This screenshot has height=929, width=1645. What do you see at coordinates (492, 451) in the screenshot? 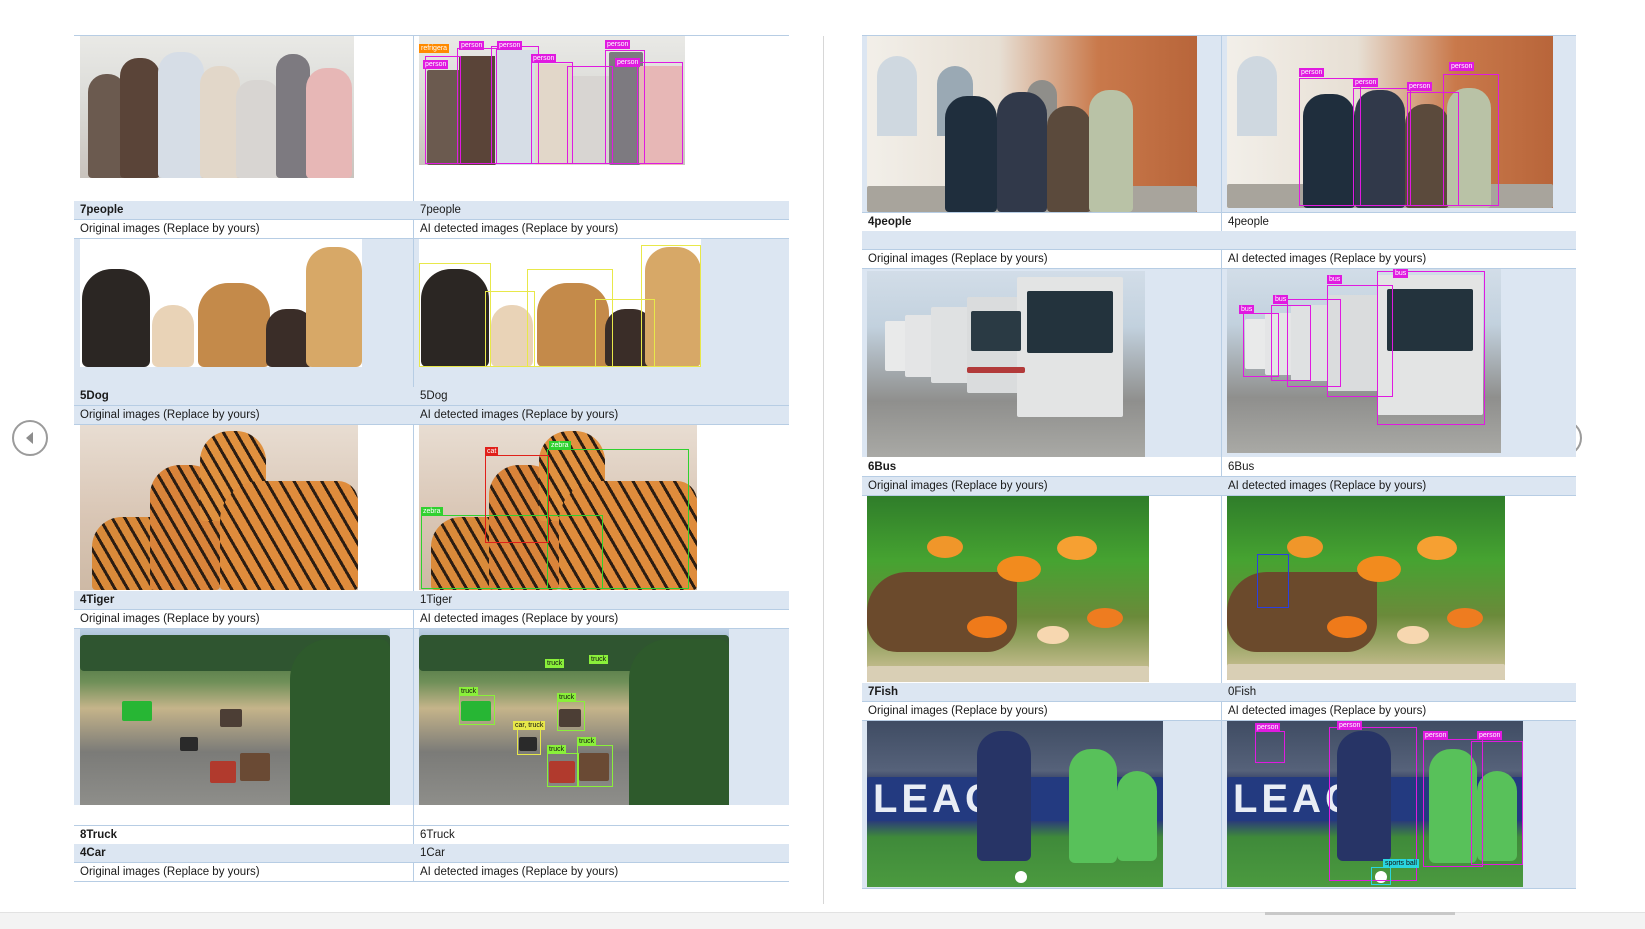
I see `detection-tag: cat` at bounding box center [492, 451].